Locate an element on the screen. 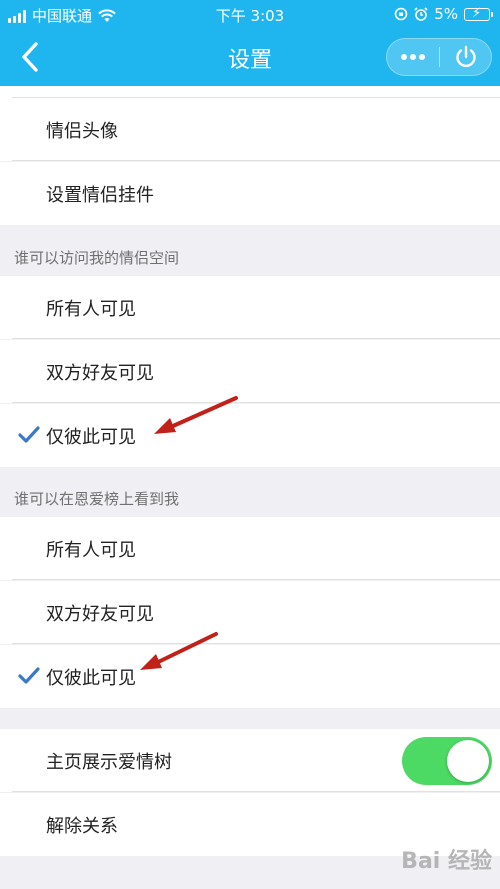 This screenshot has width=500, height=889. status-right: 5% ⚡ is located at coordinates (443, 14).